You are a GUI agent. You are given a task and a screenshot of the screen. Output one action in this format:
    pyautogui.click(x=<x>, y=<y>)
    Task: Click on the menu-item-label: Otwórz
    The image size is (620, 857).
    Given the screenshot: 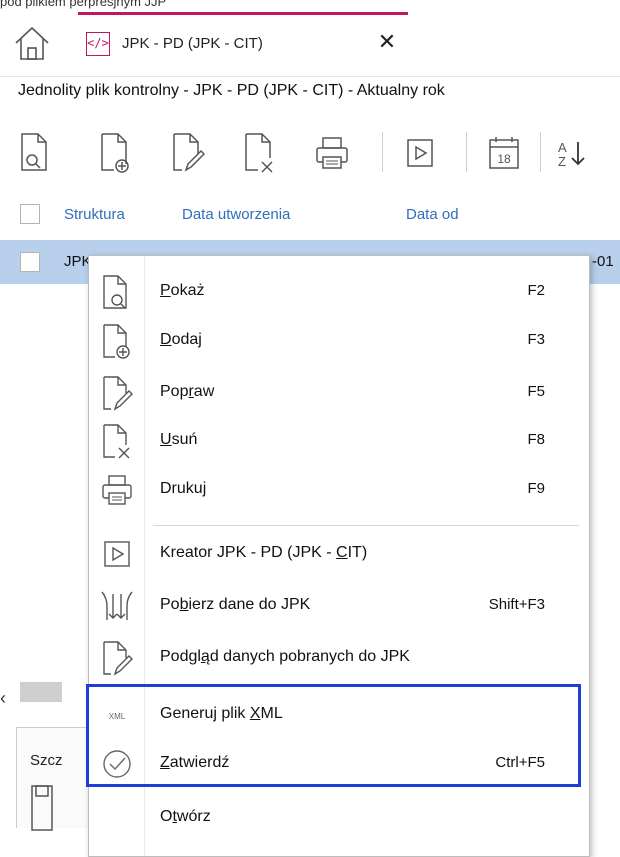 What is the action you would take?
    pyautogui.click(x=185, y=816)
    